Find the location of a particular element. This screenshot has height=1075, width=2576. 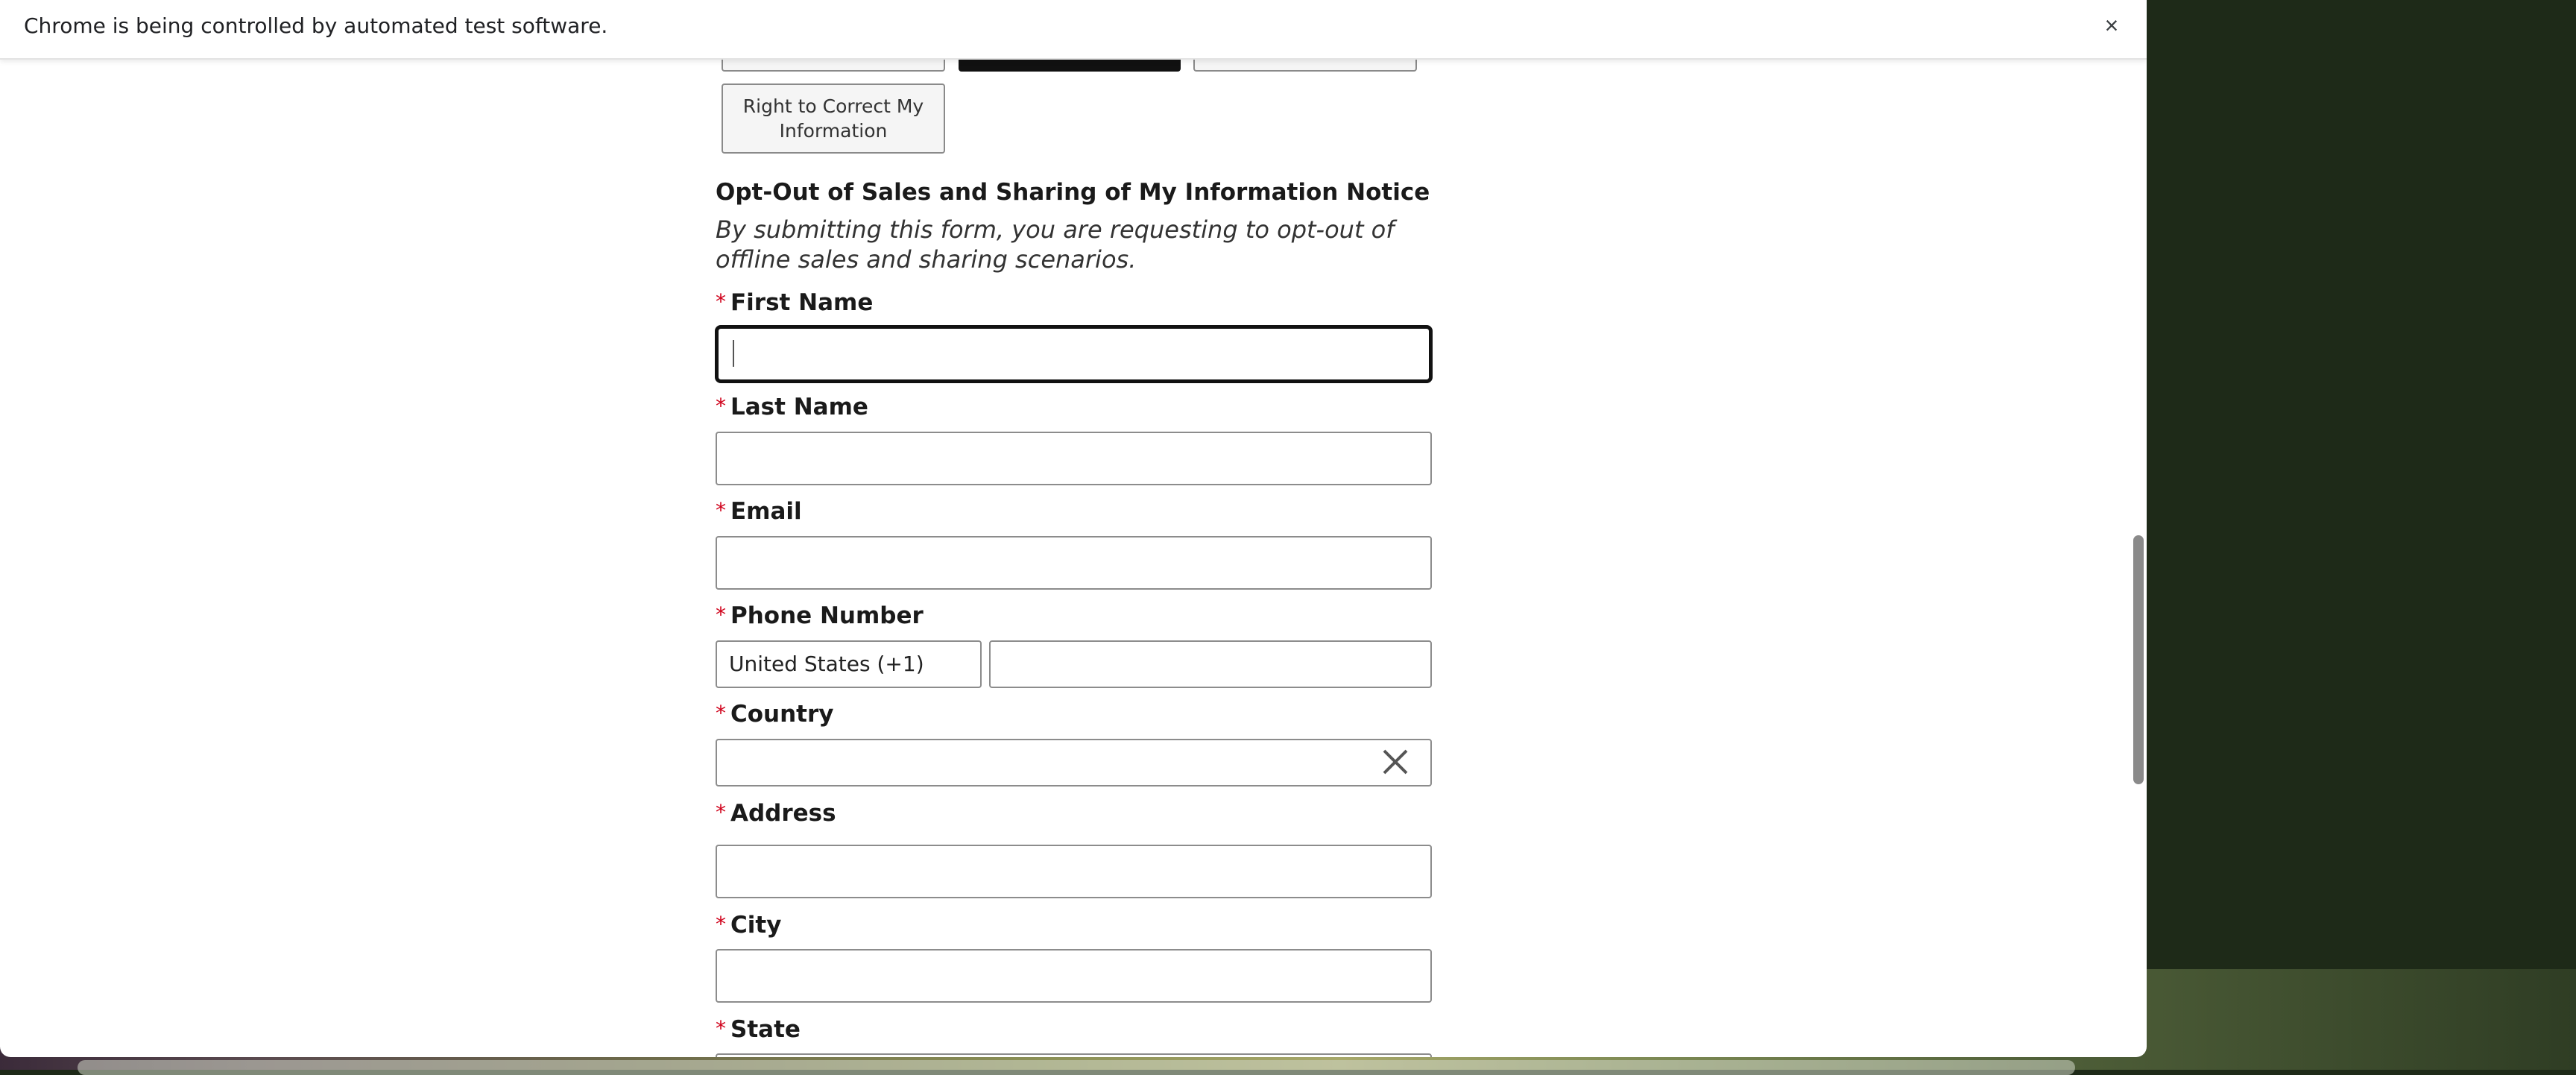

last-name-label: * Last Name is located at coordinates (792, 407).